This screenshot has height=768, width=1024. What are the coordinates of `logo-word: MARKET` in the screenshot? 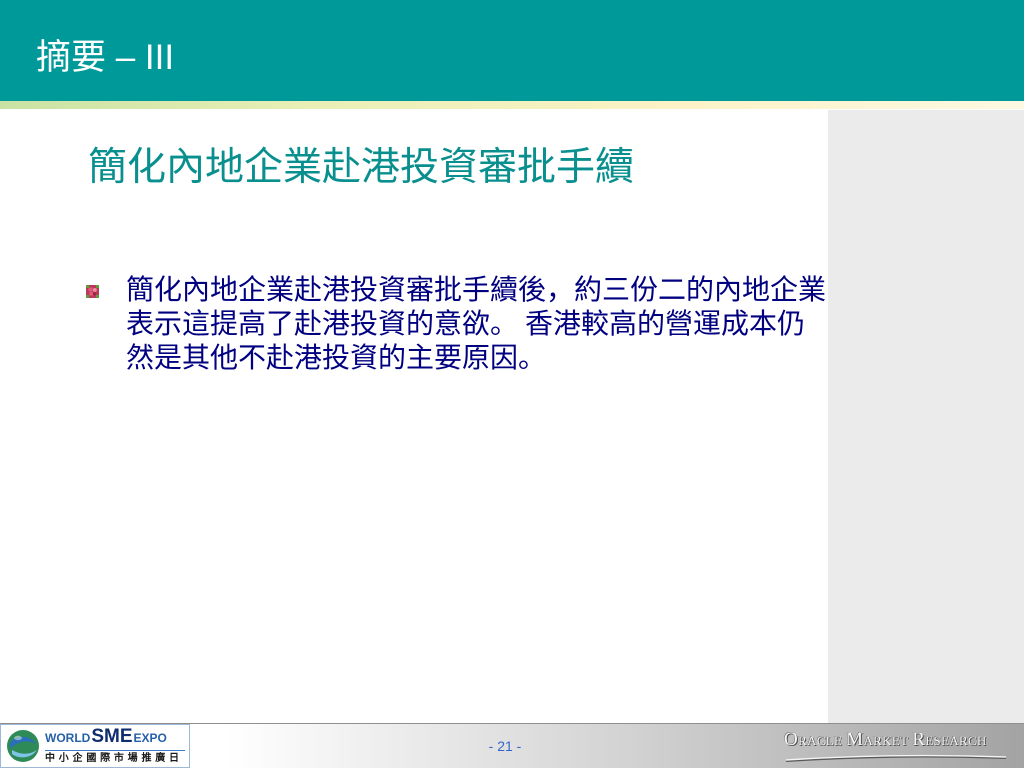 It's located at (877, 739).